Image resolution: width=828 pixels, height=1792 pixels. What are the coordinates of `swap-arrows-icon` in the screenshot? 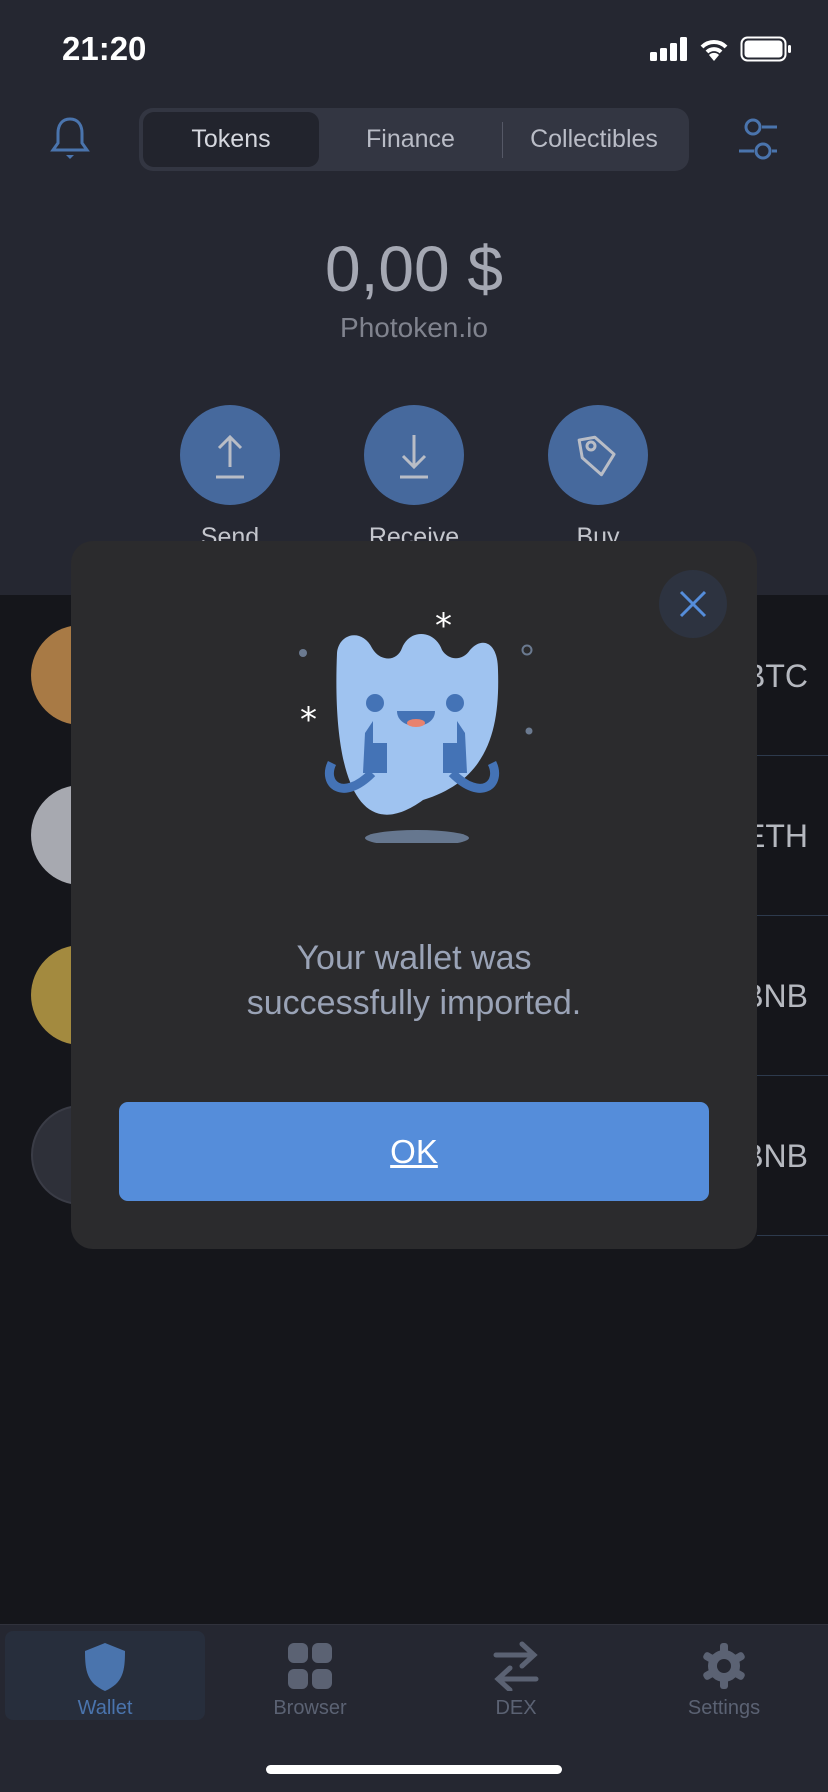 It's located at (516, 1666).